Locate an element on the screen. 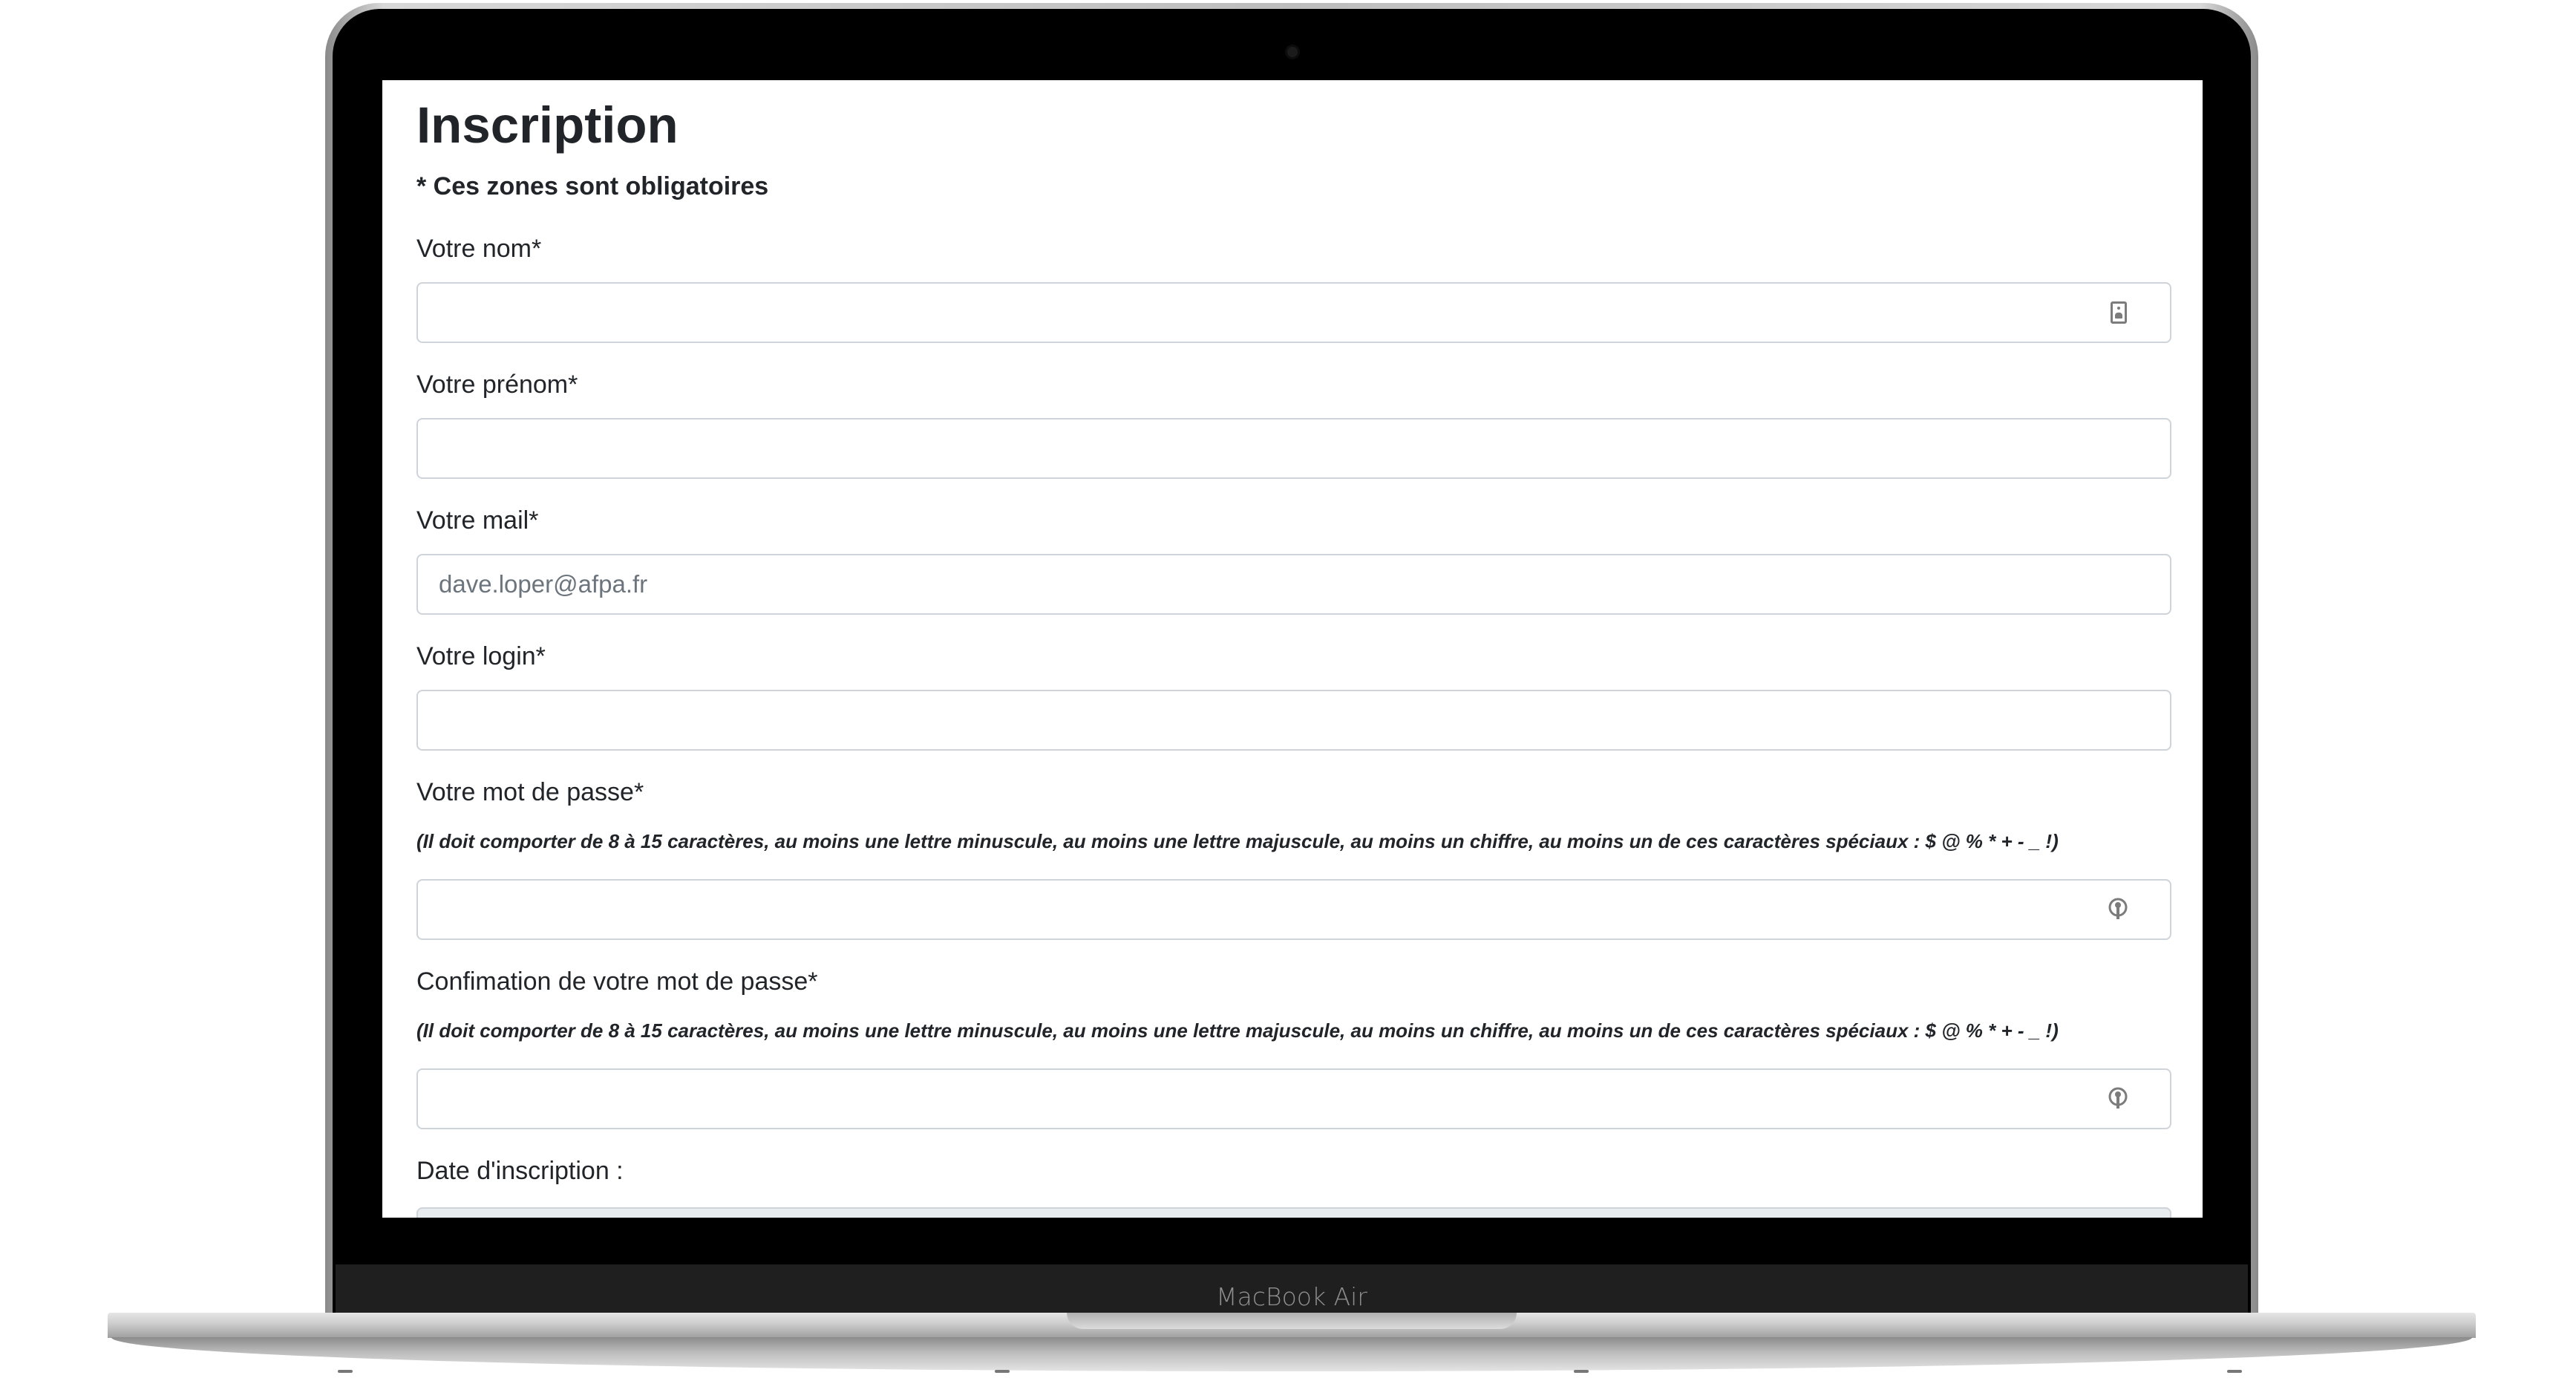 This screenshot has height=1381, width=2576. date-inscription-label: Date d'inscription : is located at coordinates (520, 1171).